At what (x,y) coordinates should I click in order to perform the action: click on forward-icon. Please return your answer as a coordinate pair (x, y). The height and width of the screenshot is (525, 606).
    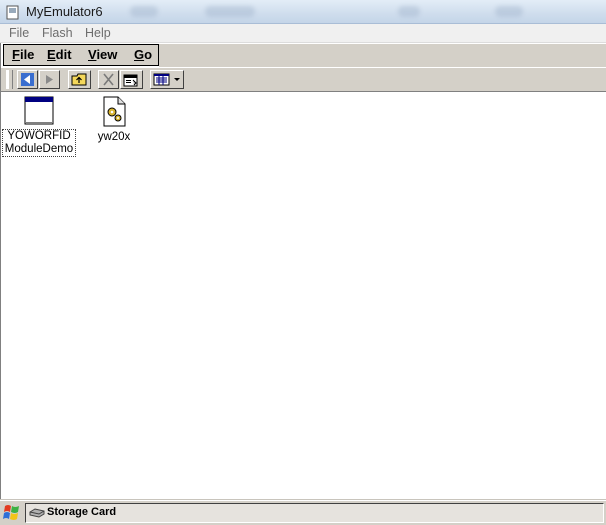
    Looking at the image, I should click on (49, 79).